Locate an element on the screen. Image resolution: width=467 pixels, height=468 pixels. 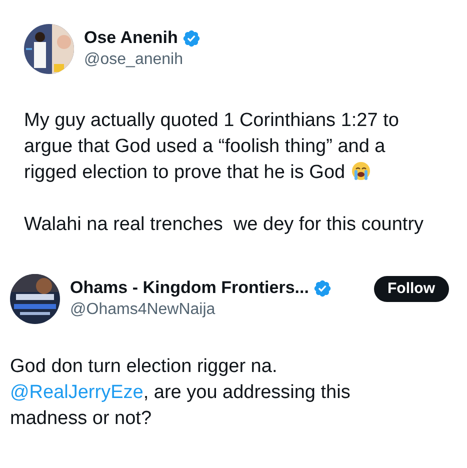
tweet-text: God don turn election rigger na. @RealJerryEze, are you addressing this madness or not? is located at coordinates (181, 393).